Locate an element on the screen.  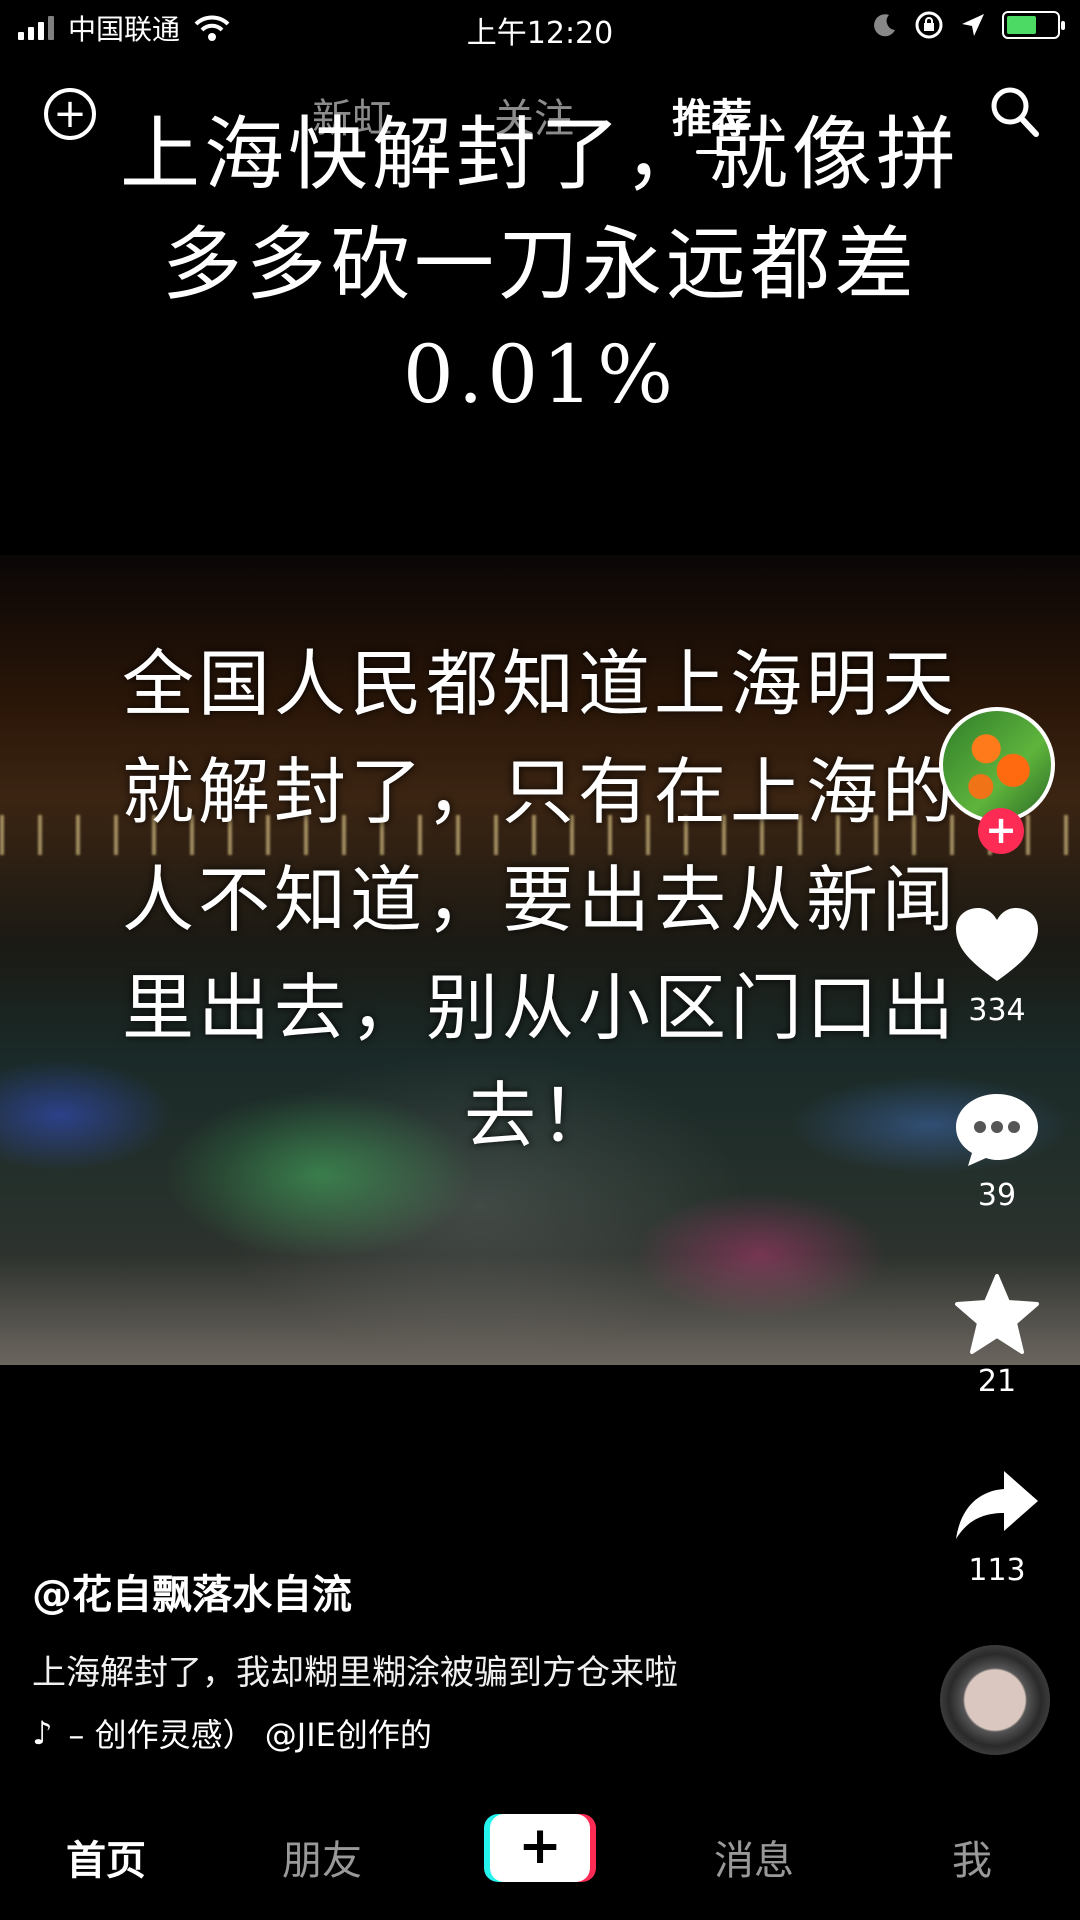
follow-plus-button: + is located at coordinates (1001, 831).